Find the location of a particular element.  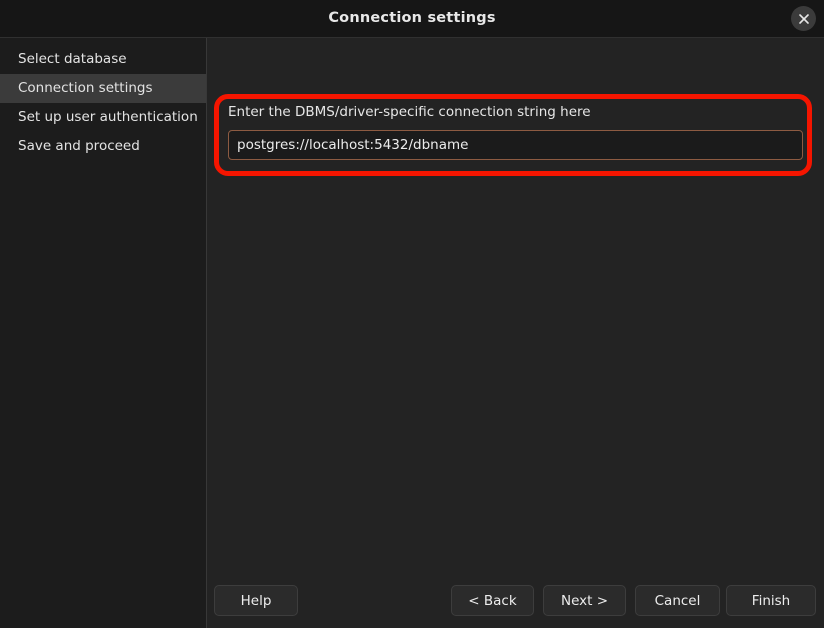

window-title: Connection settings is located at coordinates (412, 18).